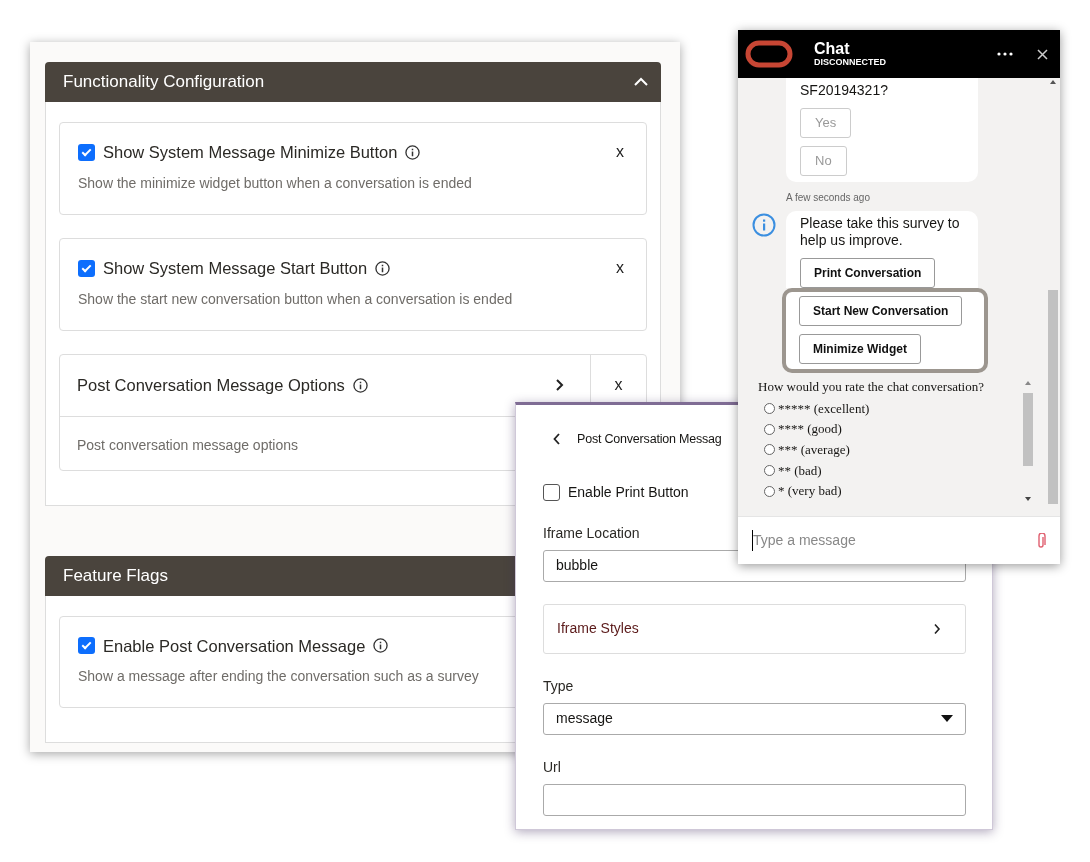  I want to click on action-button: Start New Conversation, so click(881, 310).